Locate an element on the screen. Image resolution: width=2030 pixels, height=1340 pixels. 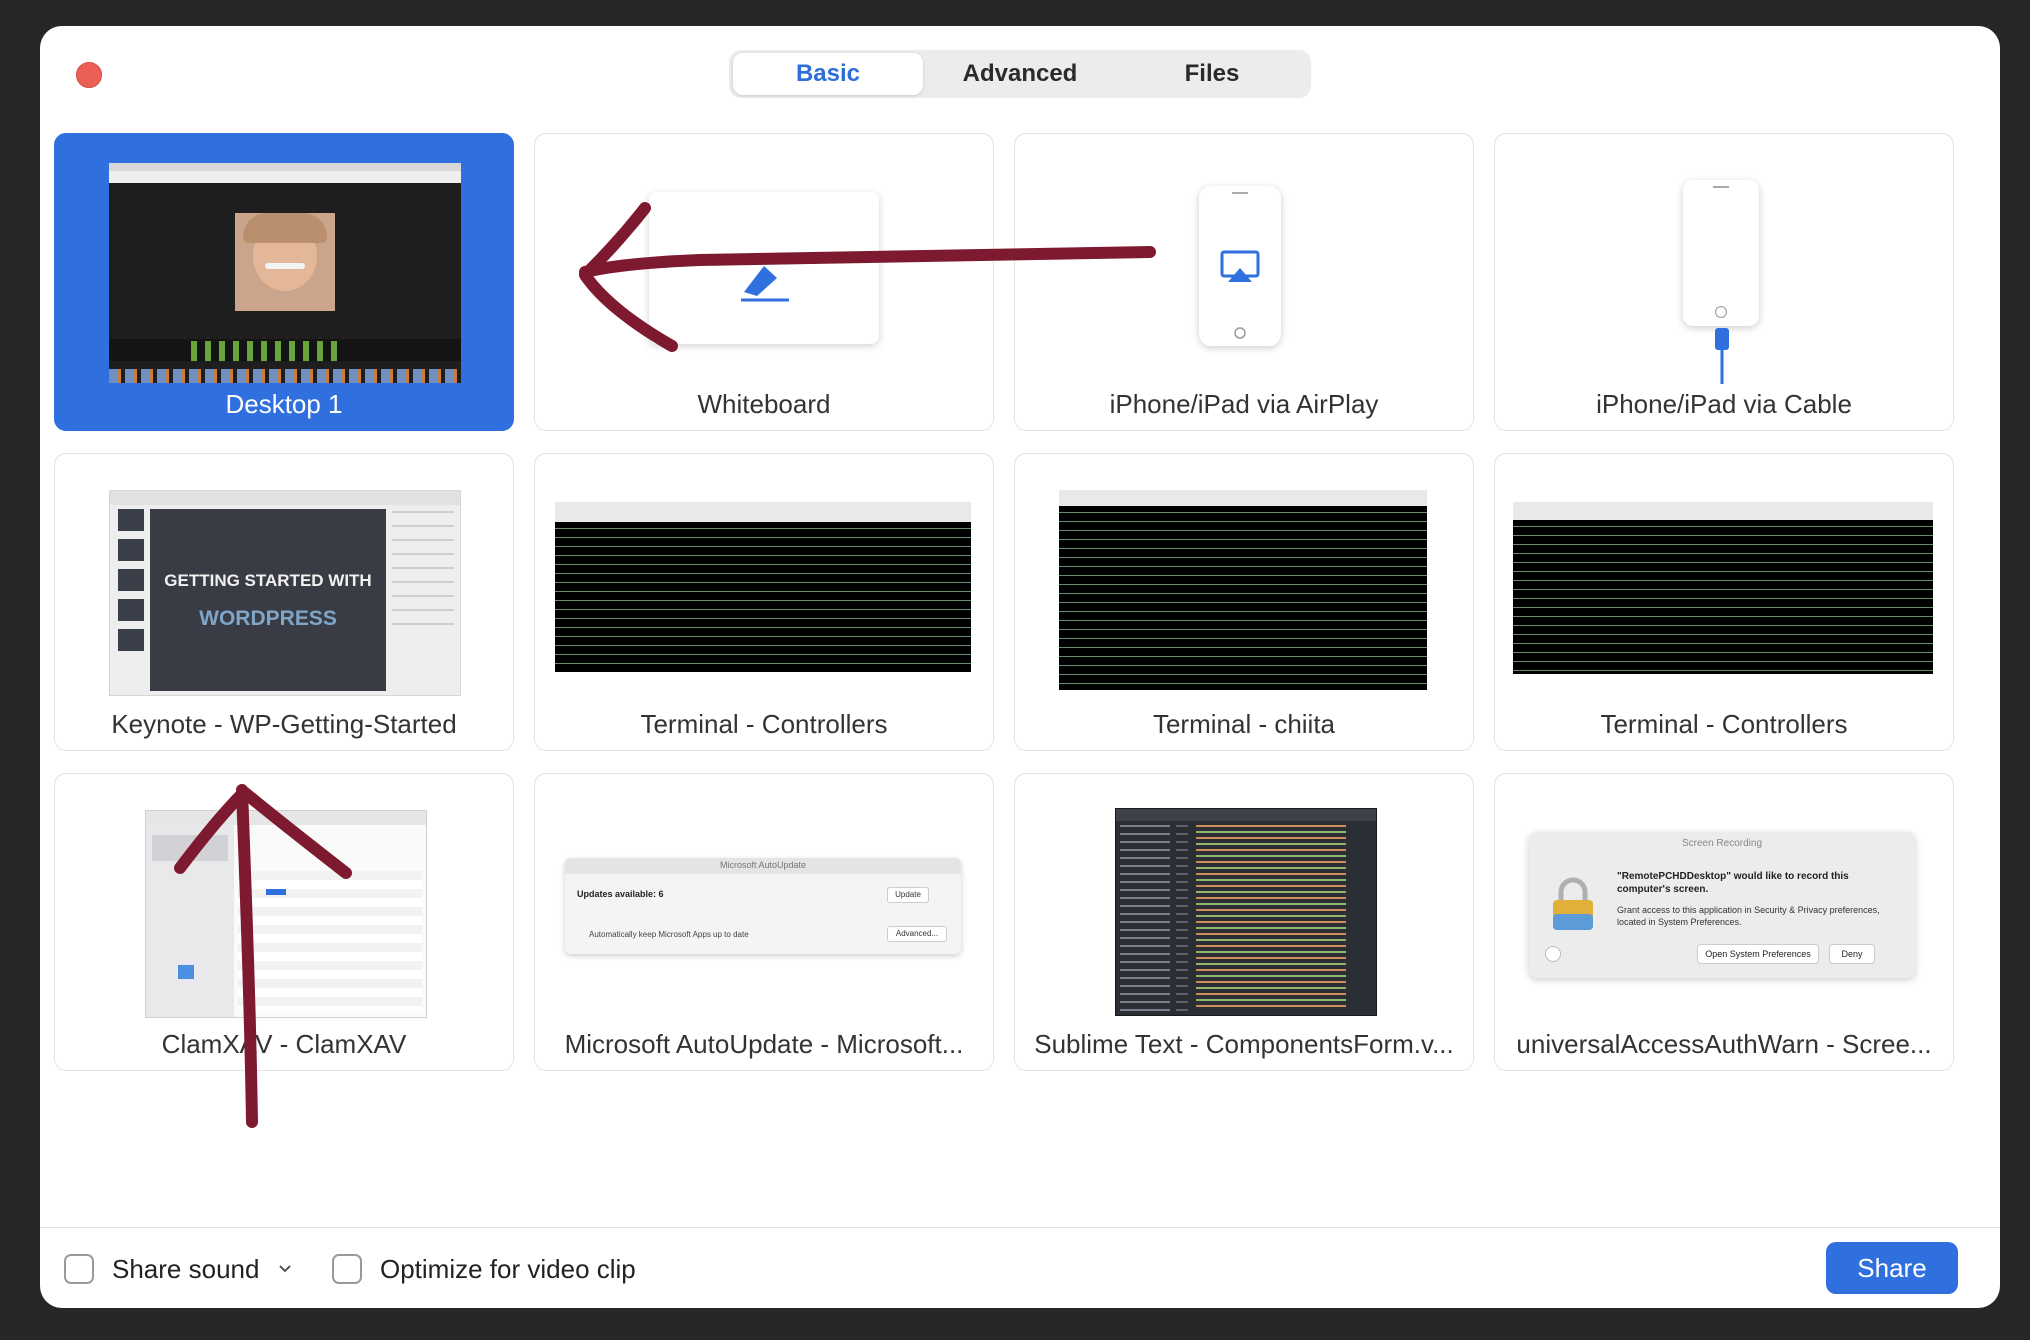
card-label: iPhone/iPad via Cable is located at coordinates (1724, 404).